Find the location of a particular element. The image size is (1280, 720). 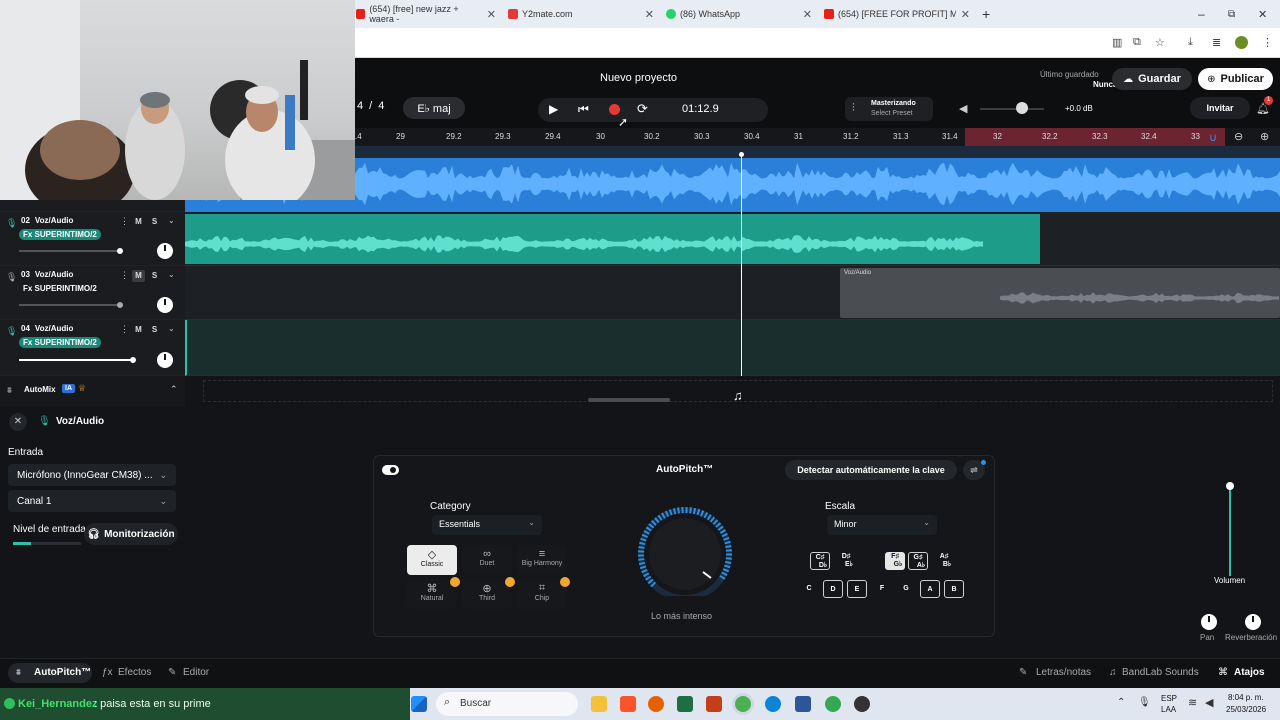

extensions-icon: ⧉ is located at coordinates (1137, 42).